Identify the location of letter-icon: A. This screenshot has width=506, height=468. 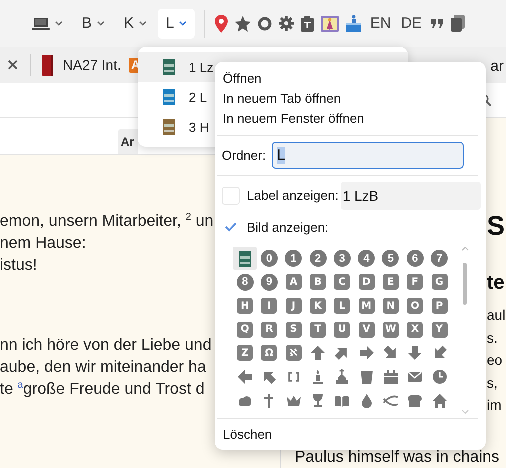
(294, 282).